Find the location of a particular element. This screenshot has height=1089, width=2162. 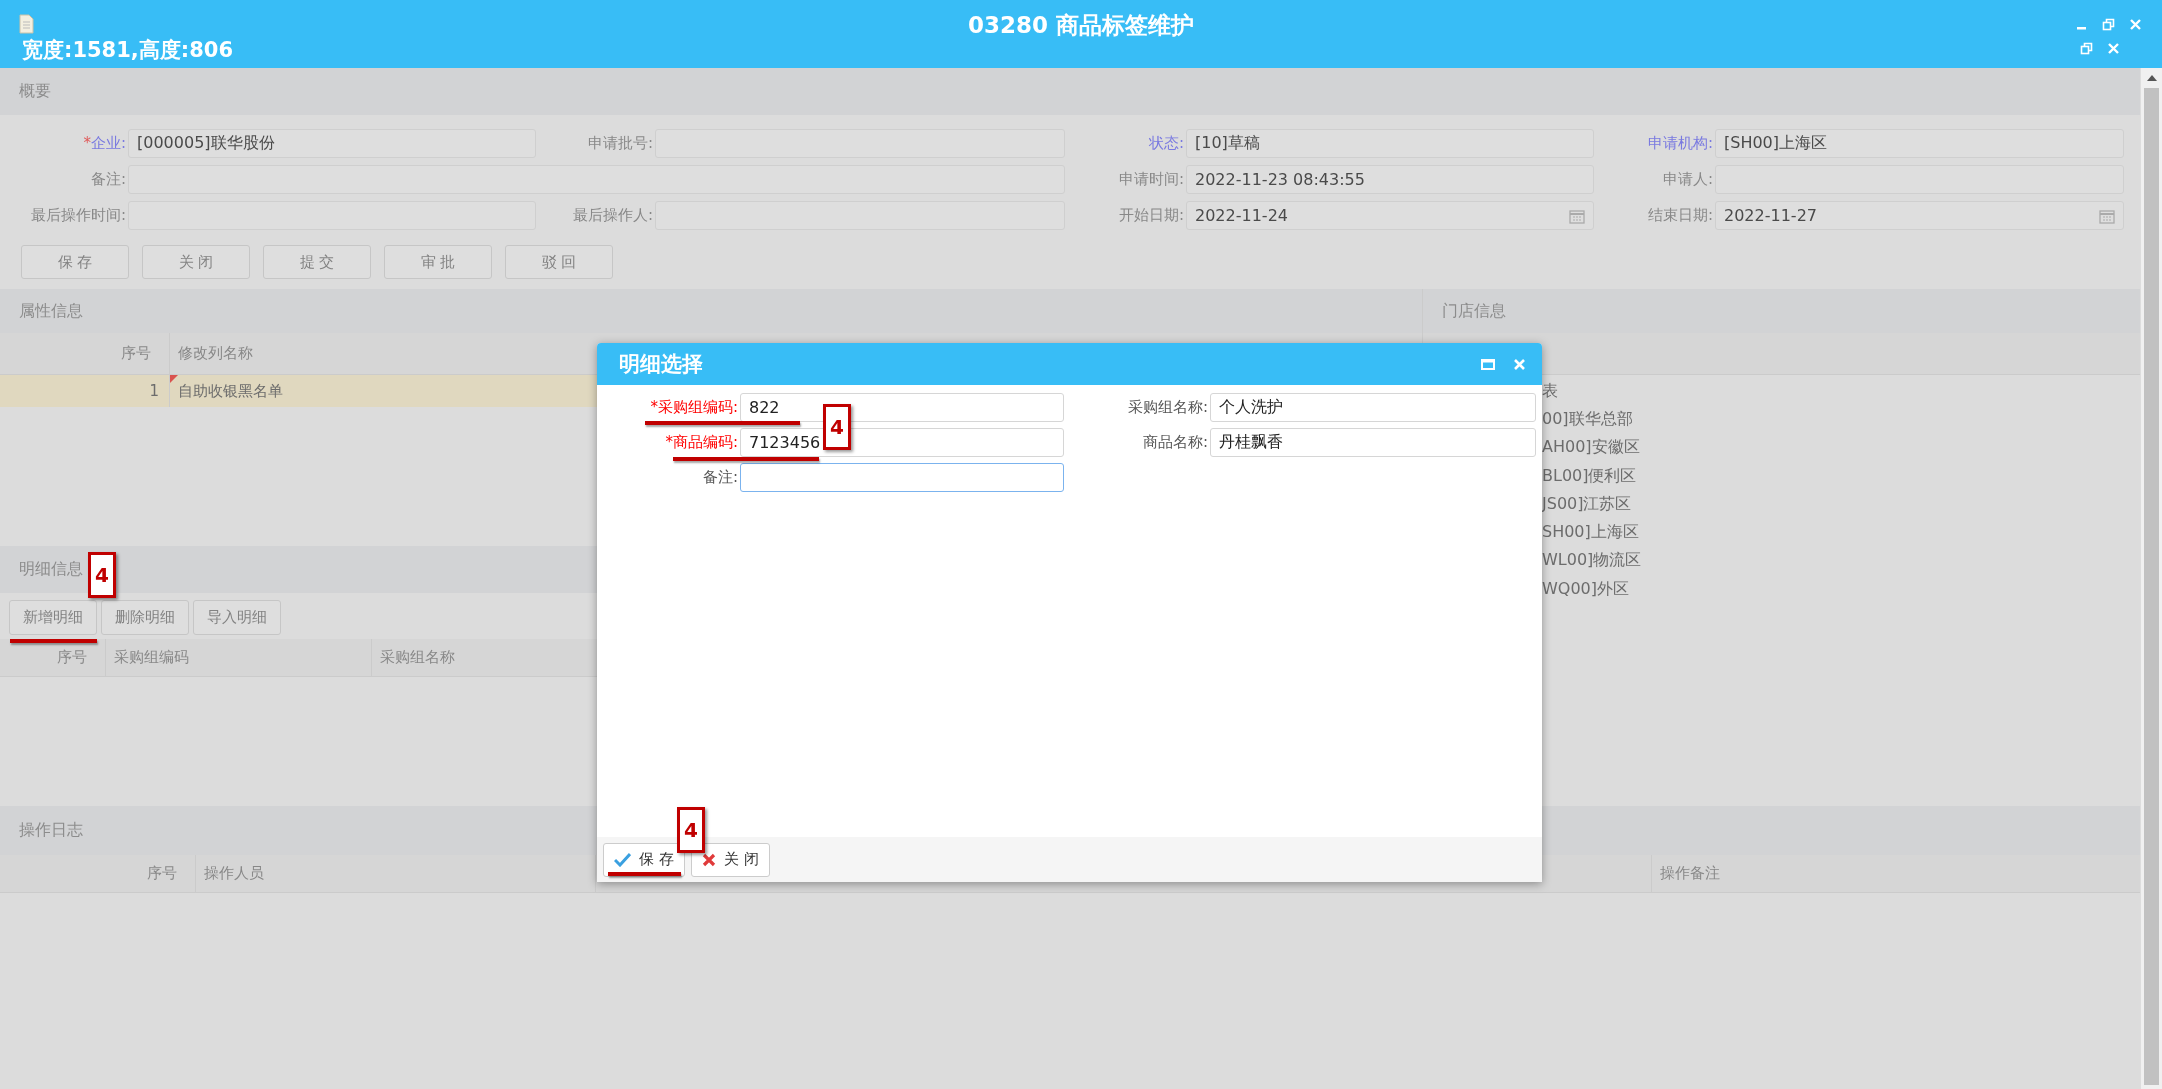

column-header: 操作人员 is located at coordinates (396, 873).